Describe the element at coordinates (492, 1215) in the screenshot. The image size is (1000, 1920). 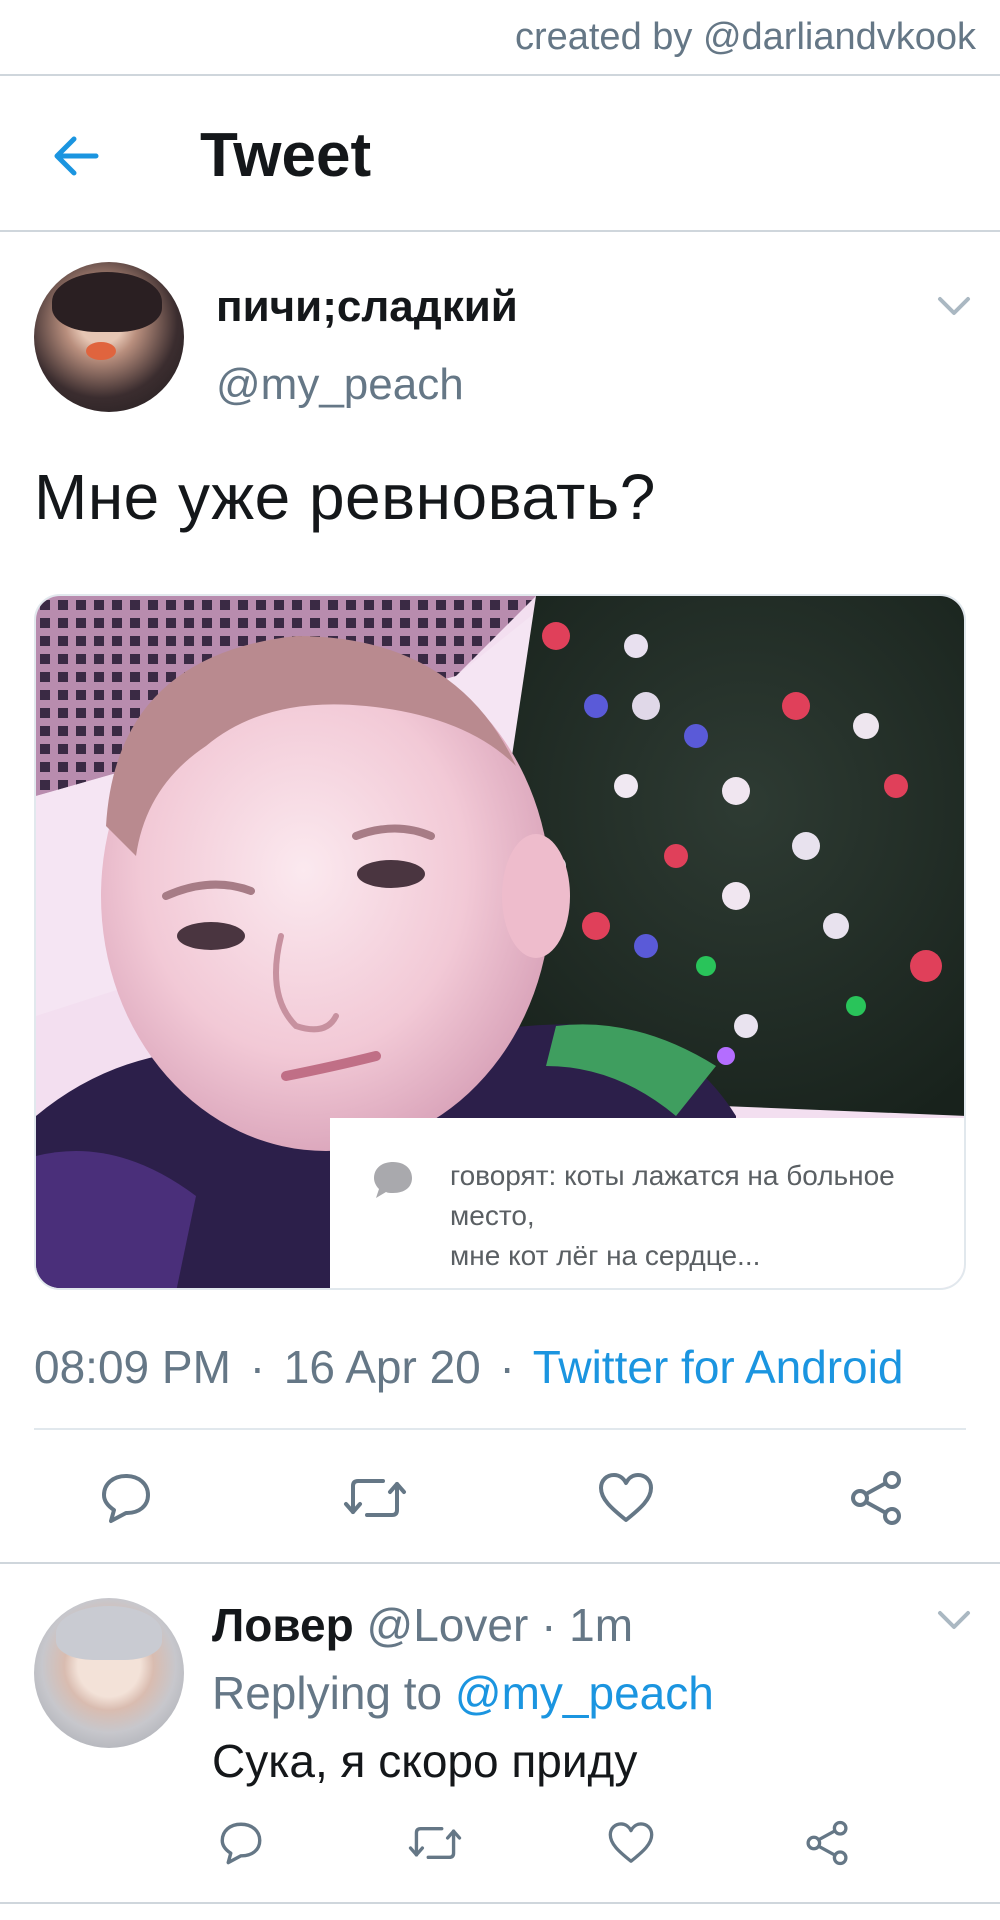
I see `quote-line: место,` at that location.